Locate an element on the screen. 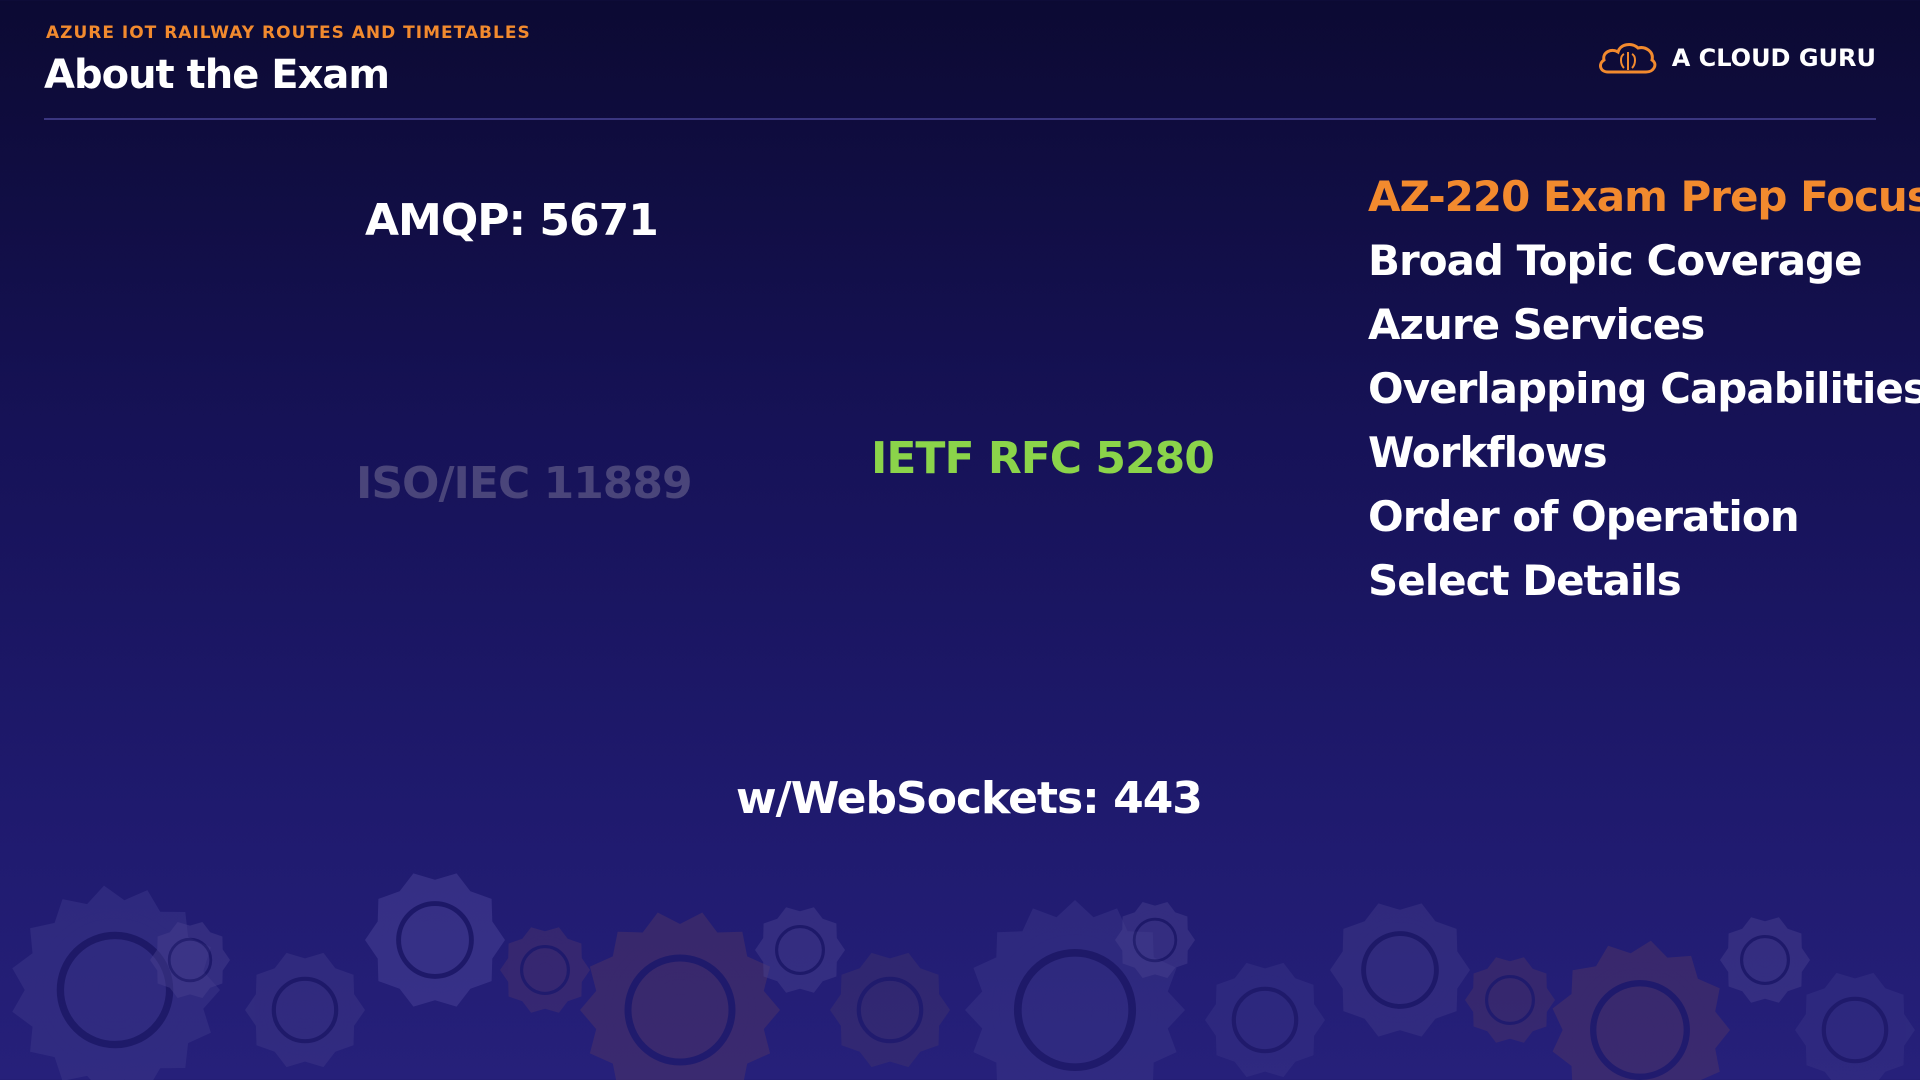  amqp-port-label: AMQP: 5671 is located at coordinates (512, 220).